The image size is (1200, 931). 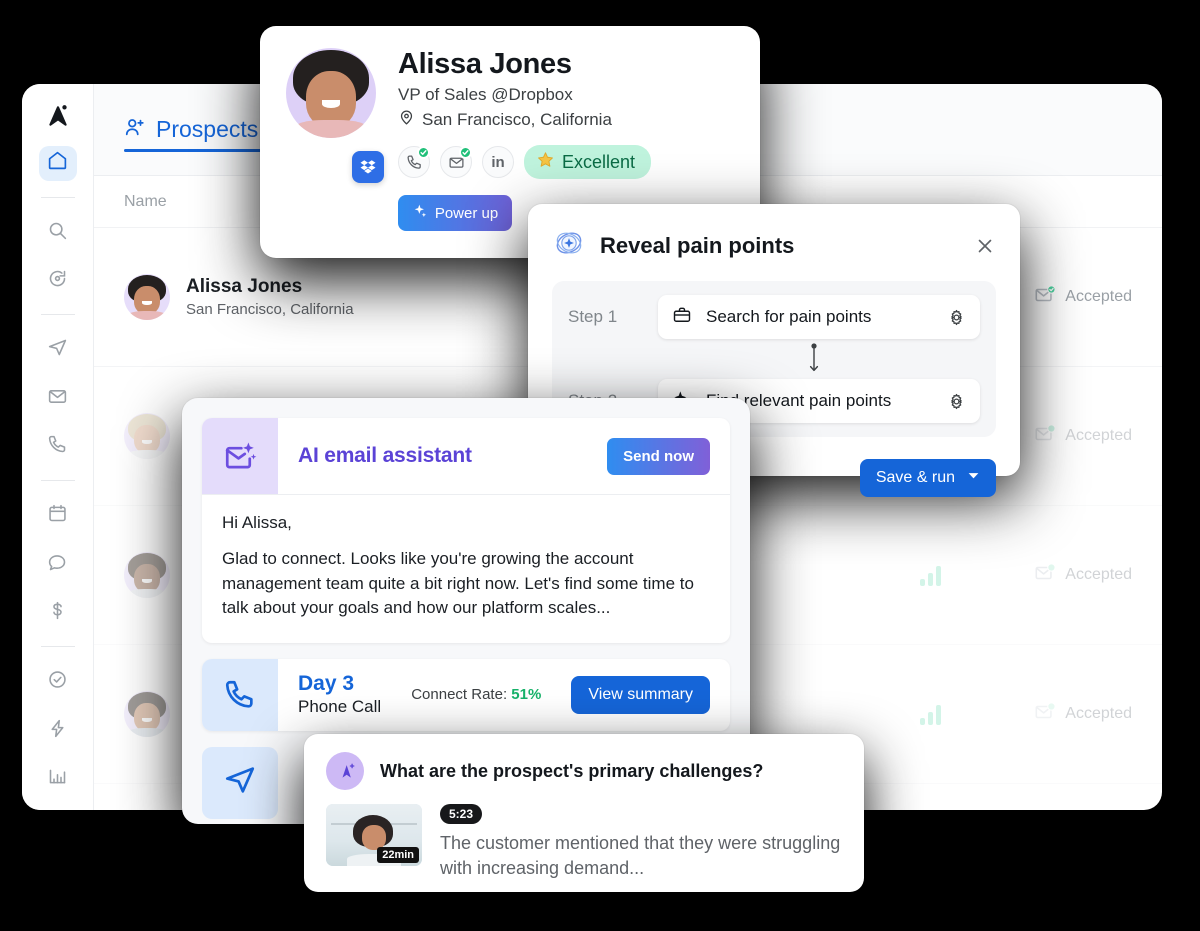 I want to click on send-now-button: Send now, so click(x=658, y=456).